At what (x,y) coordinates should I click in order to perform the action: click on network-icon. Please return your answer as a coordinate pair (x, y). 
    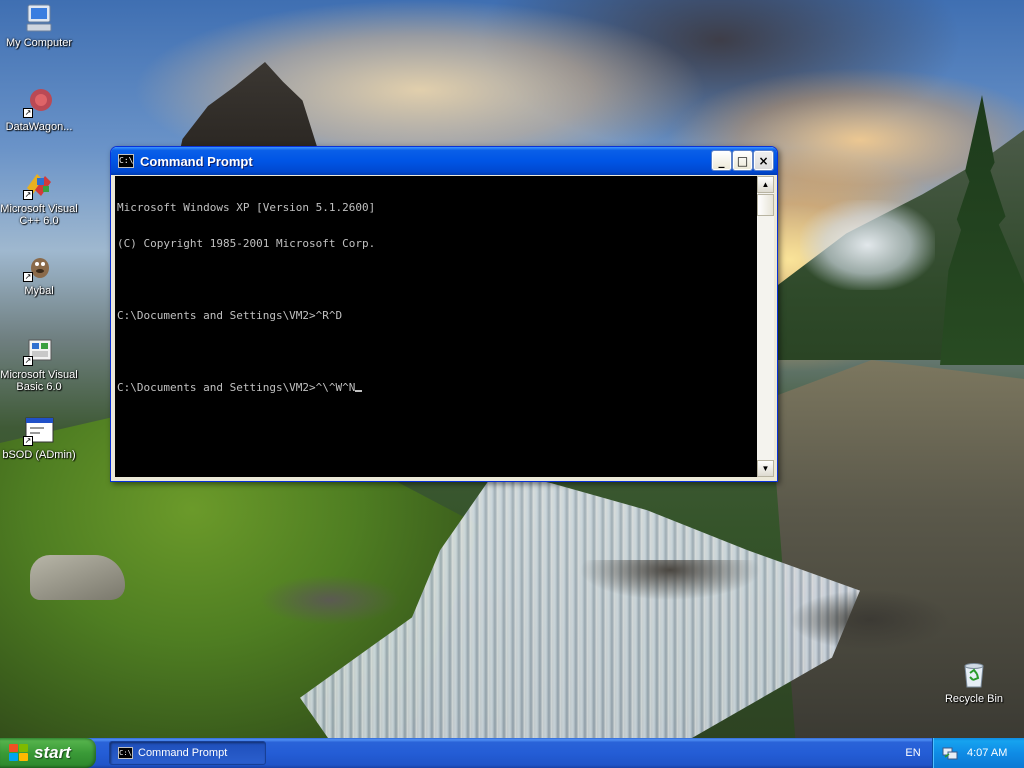
    Looking at the image, I should click on (950, 753).